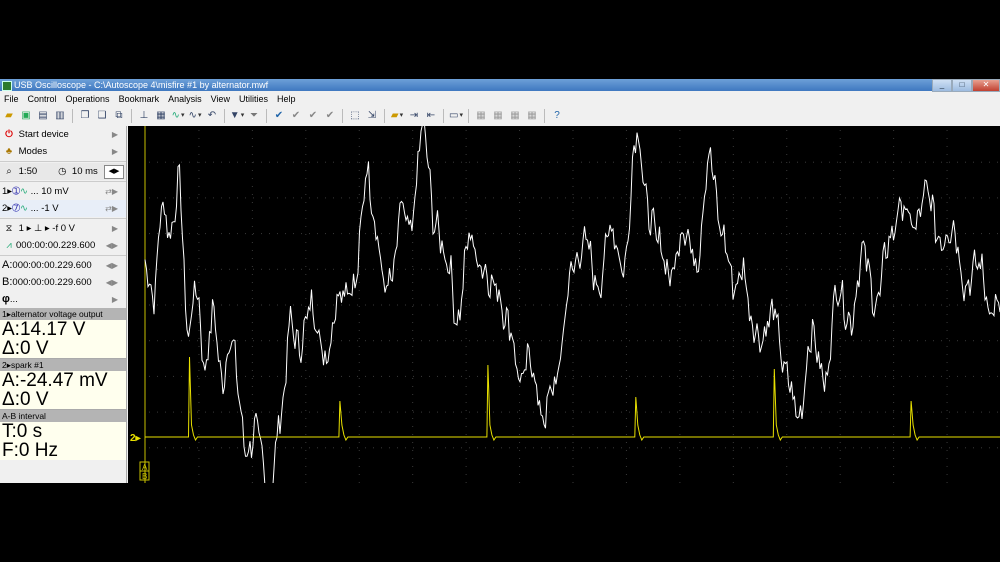  Describe the element at coordinates (330, 116) in the screenshot. I see `check-up-icon: ✔` at that location.